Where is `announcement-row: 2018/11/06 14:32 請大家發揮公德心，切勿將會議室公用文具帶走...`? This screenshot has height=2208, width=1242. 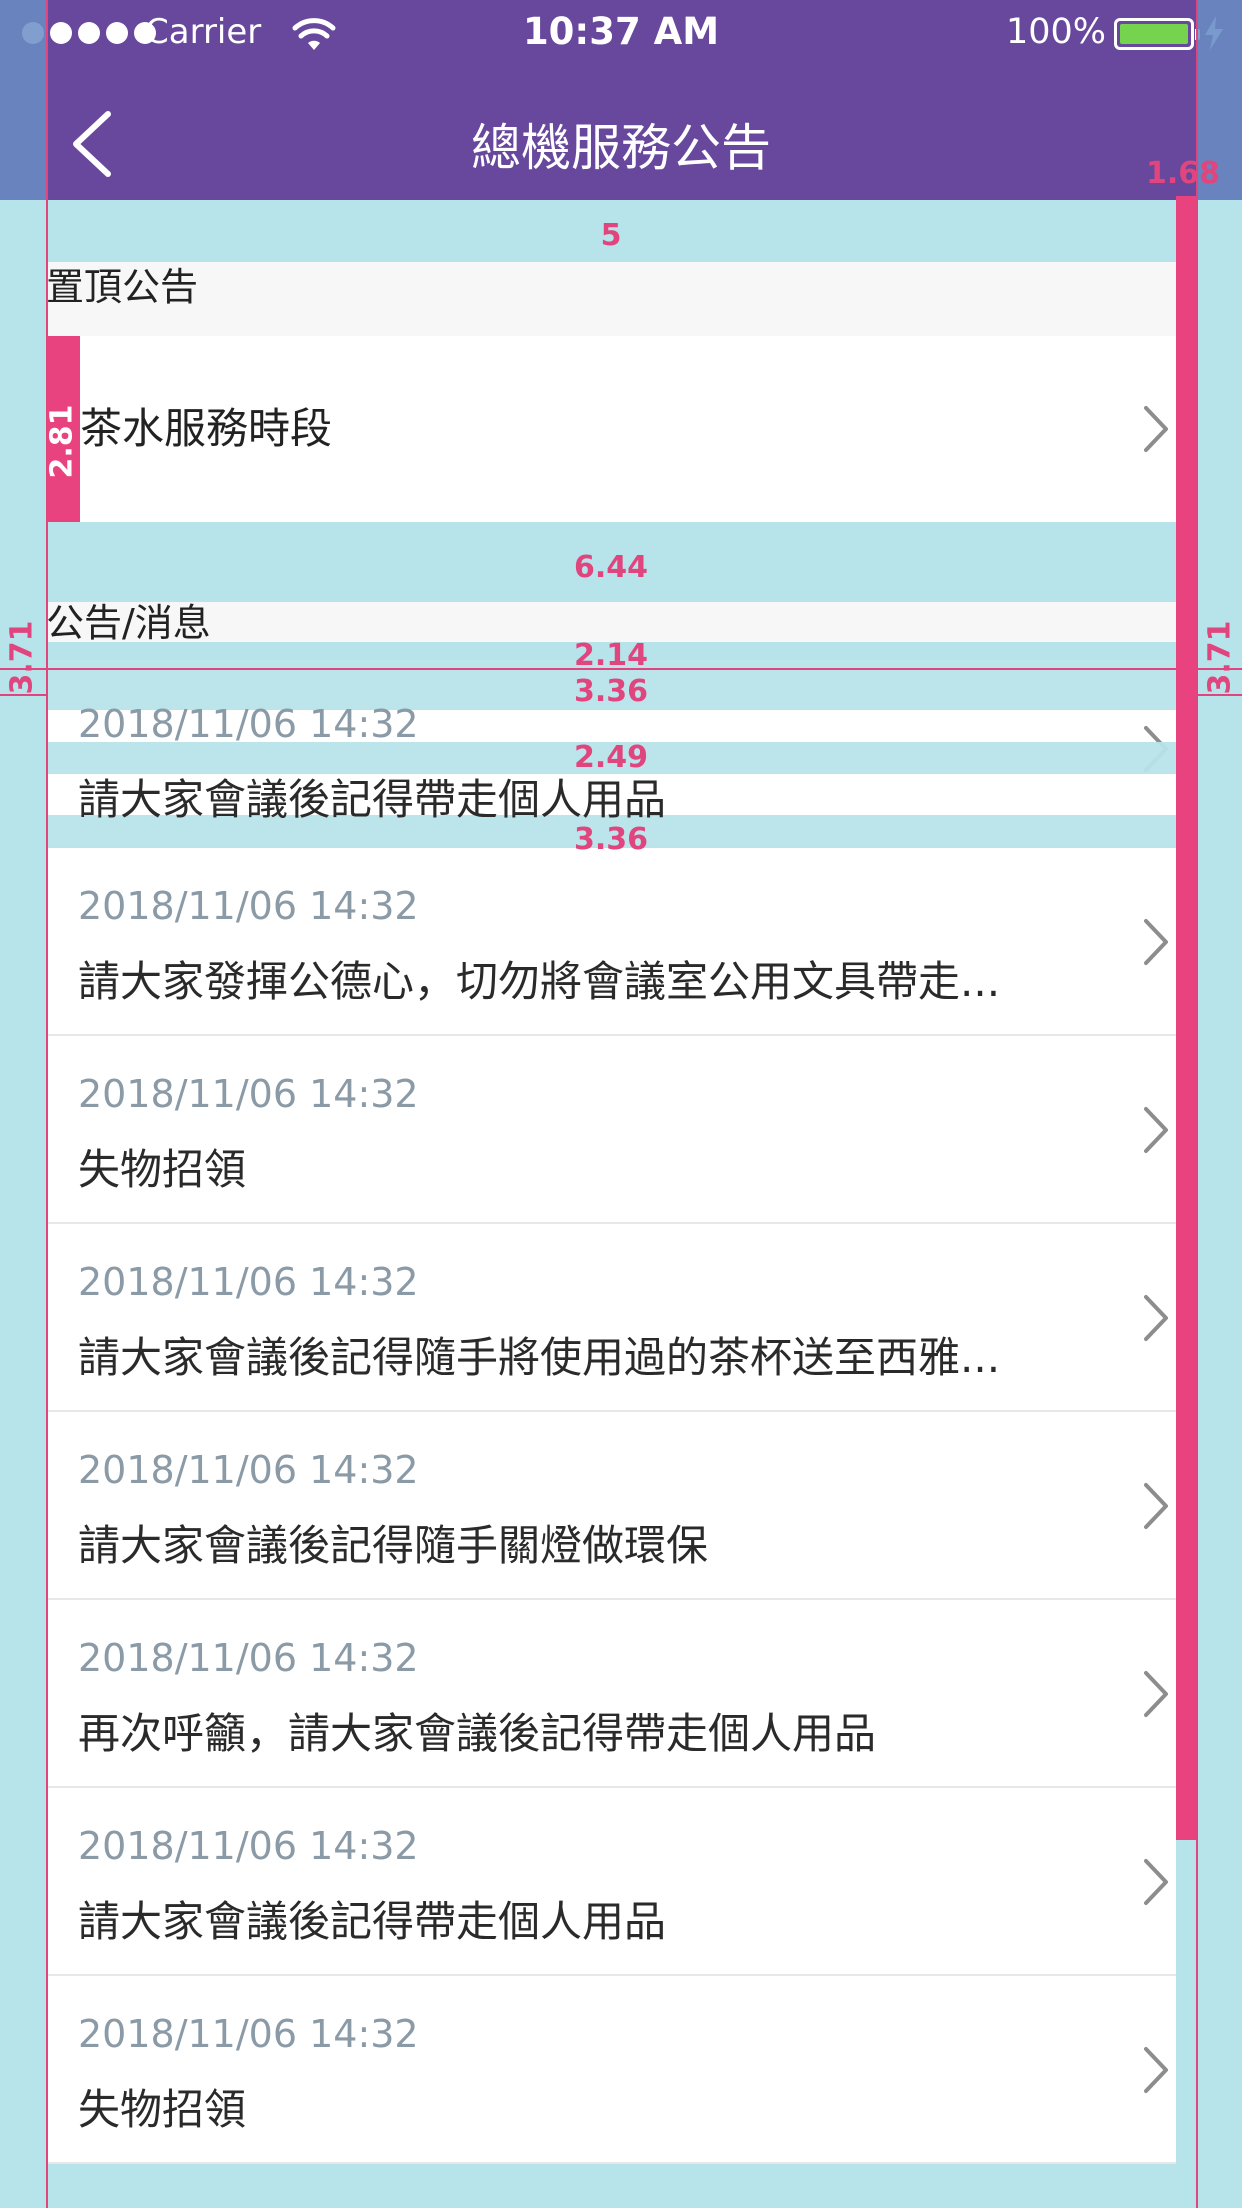
announcement-row: 2018/11/06 14:32 請大家發揮公德心，切勿將會議室公用文具帶走... is located at coordinates (611, 942).